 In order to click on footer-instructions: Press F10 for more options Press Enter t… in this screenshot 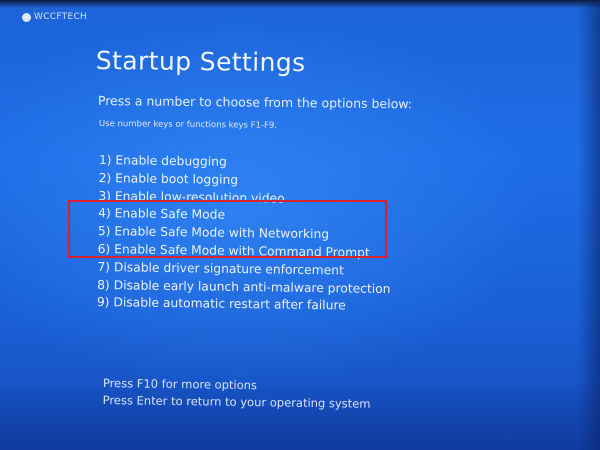, I will do `click(237, 394)`.